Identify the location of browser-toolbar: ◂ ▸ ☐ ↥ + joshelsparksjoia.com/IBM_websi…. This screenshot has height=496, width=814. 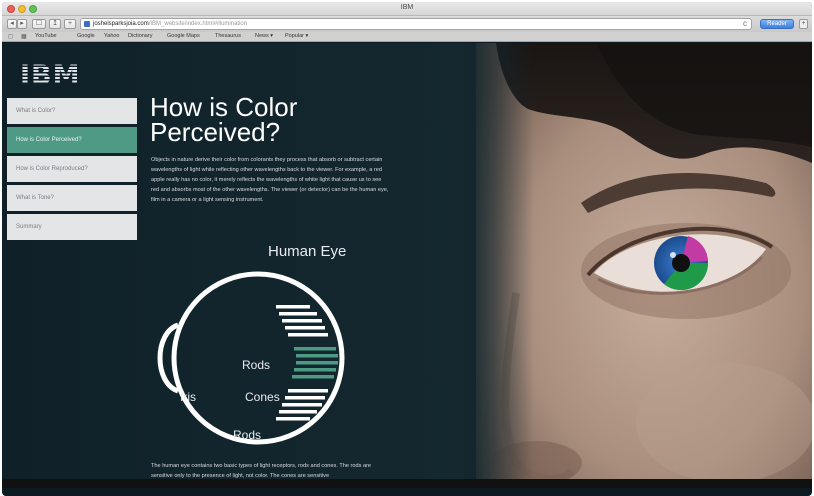
(407, 24).